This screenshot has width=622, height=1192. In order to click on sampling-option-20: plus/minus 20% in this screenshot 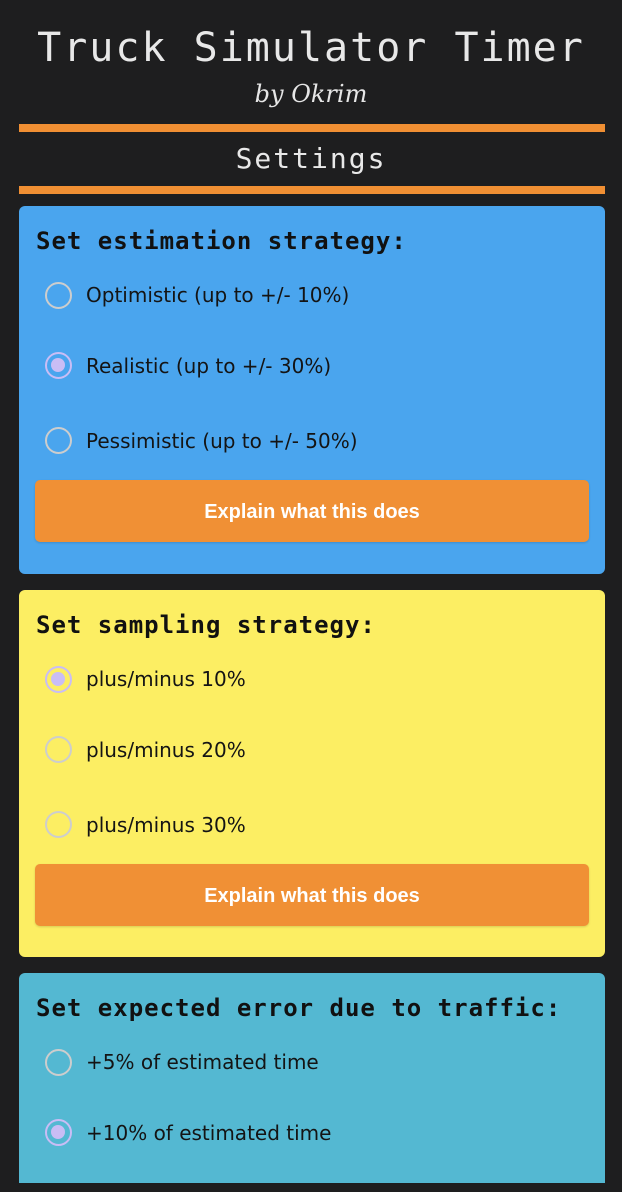, I will do `click(312, 749)`.